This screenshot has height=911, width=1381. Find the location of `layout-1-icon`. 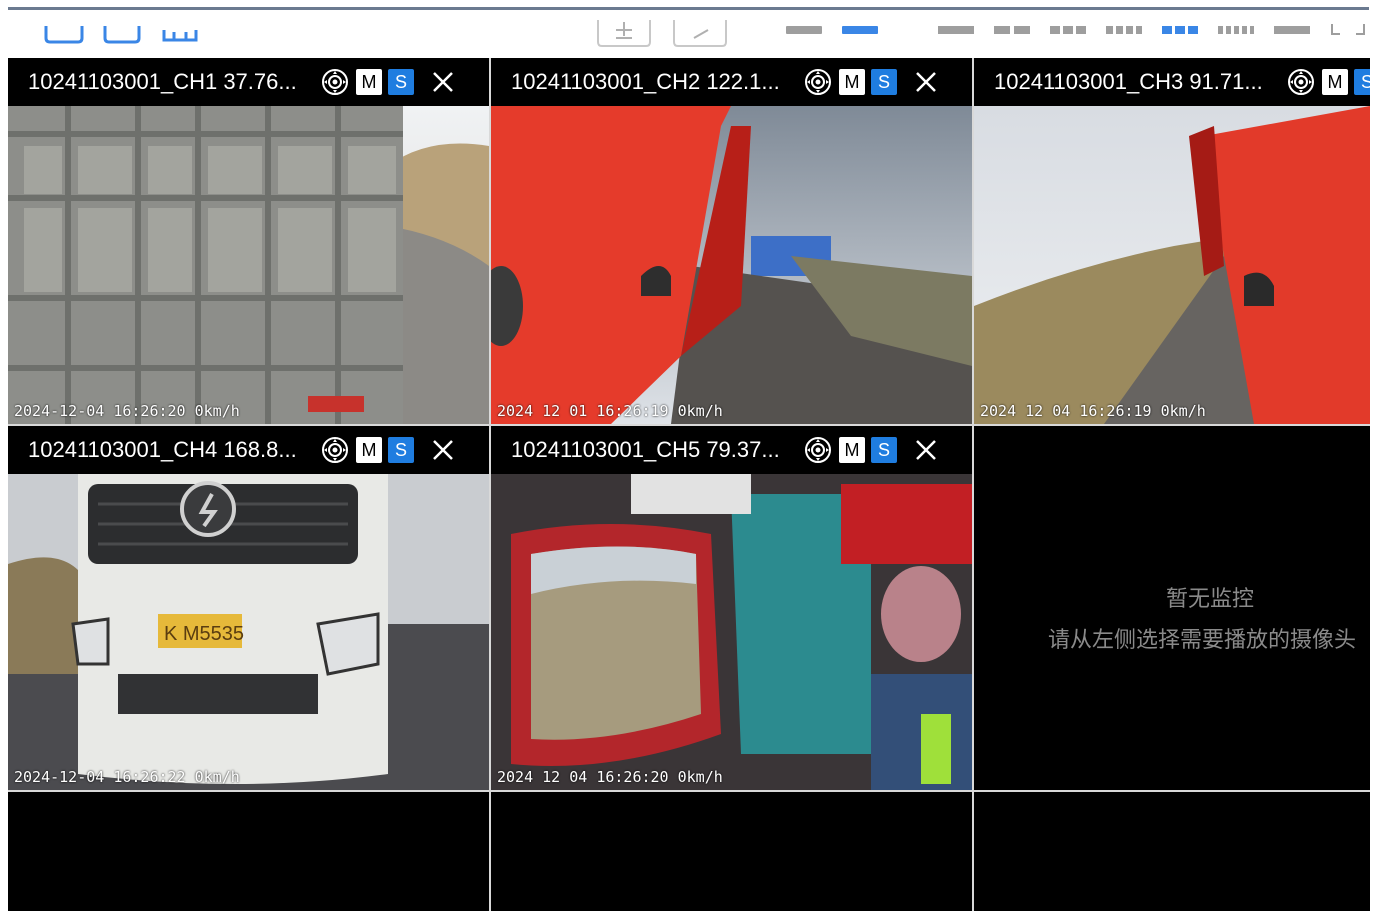

layout-1-icon is located at coordinates (804, 30).